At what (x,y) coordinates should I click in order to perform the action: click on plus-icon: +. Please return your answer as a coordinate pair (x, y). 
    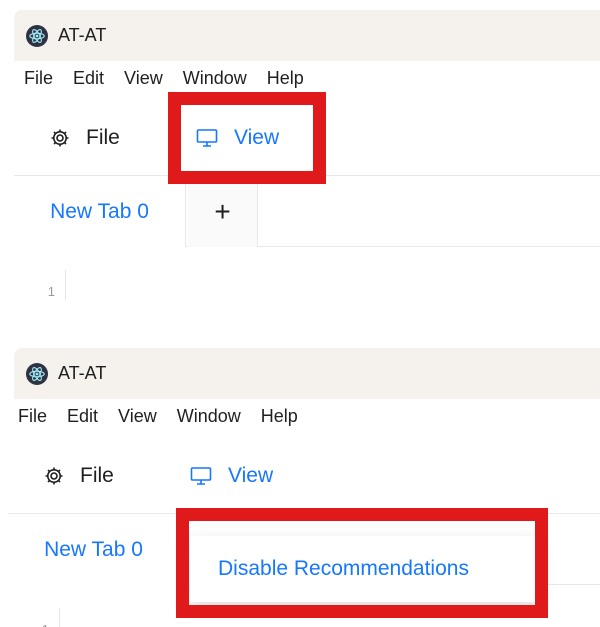
    Looking at the image, I should click on (222, 211).